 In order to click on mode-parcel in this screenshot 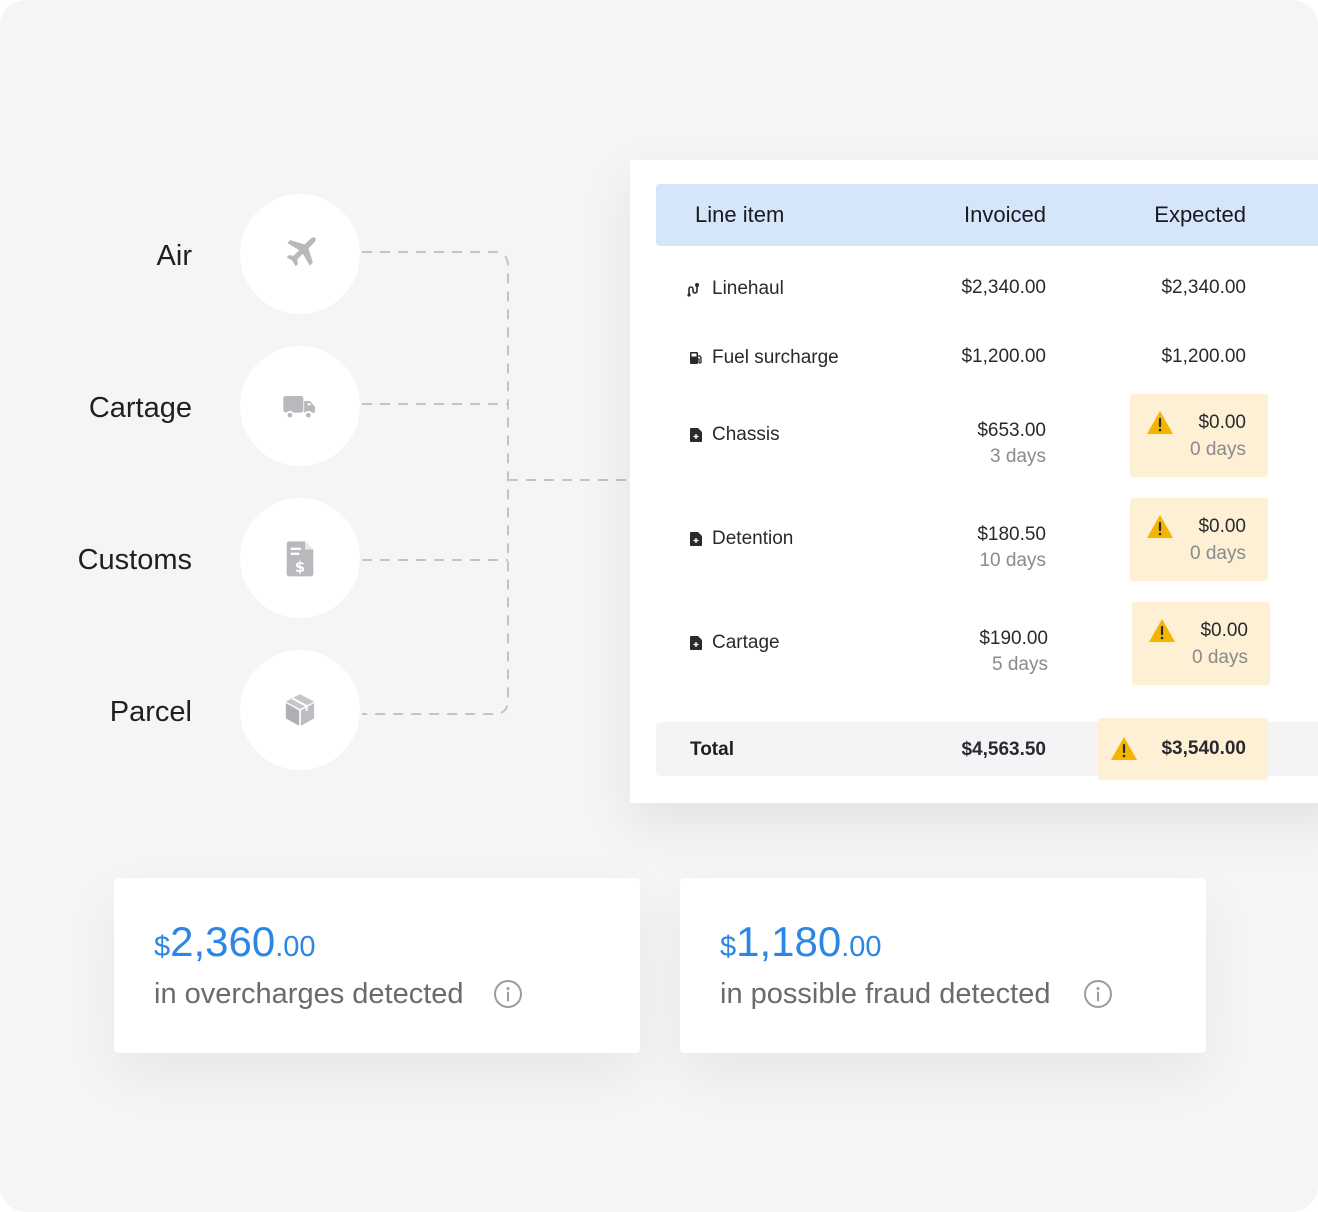, I will do `click(300, 710)`.